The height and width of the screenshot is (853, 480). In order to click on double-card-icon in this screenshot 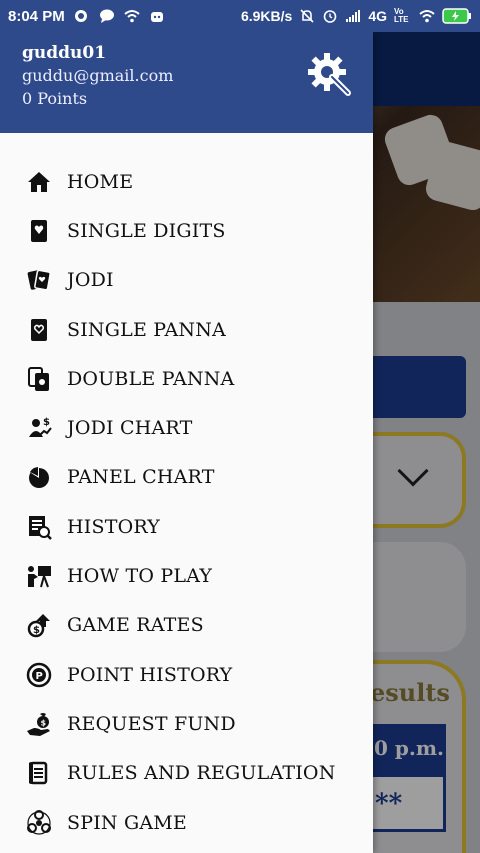, I will do `click(38, 378)`.